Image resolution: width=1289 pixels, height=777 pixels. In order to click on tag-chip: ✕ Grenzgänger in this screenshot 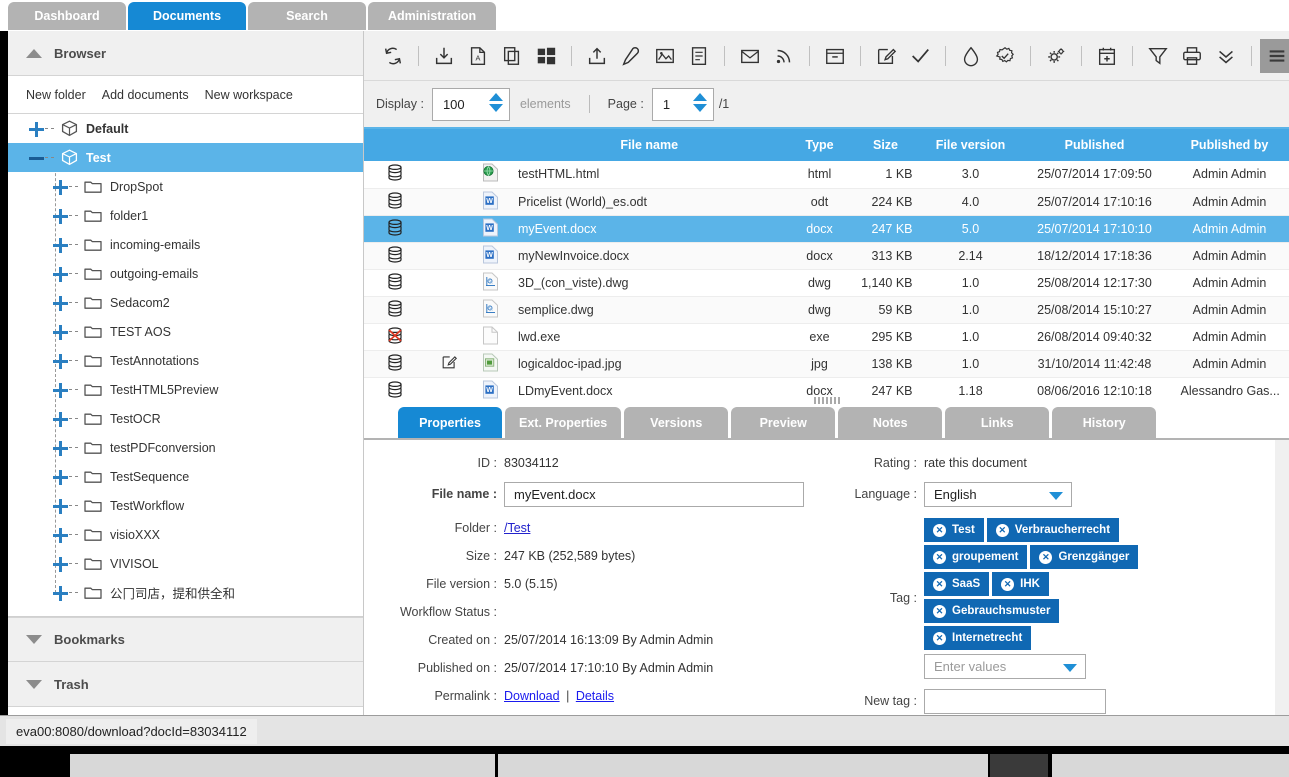, I will do `click(1084, 557)`.